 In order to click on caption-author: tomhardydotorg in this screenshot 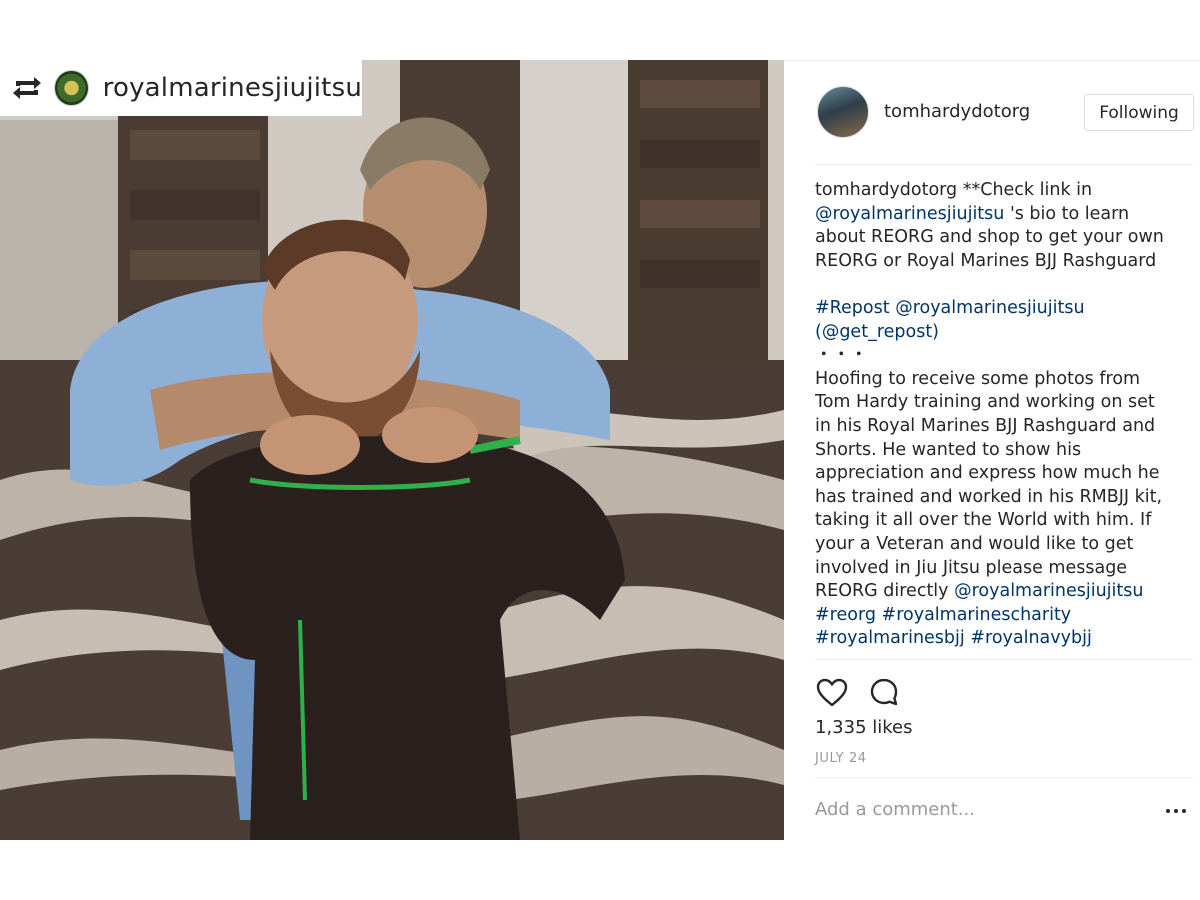, I will do `click(886, 190)`.